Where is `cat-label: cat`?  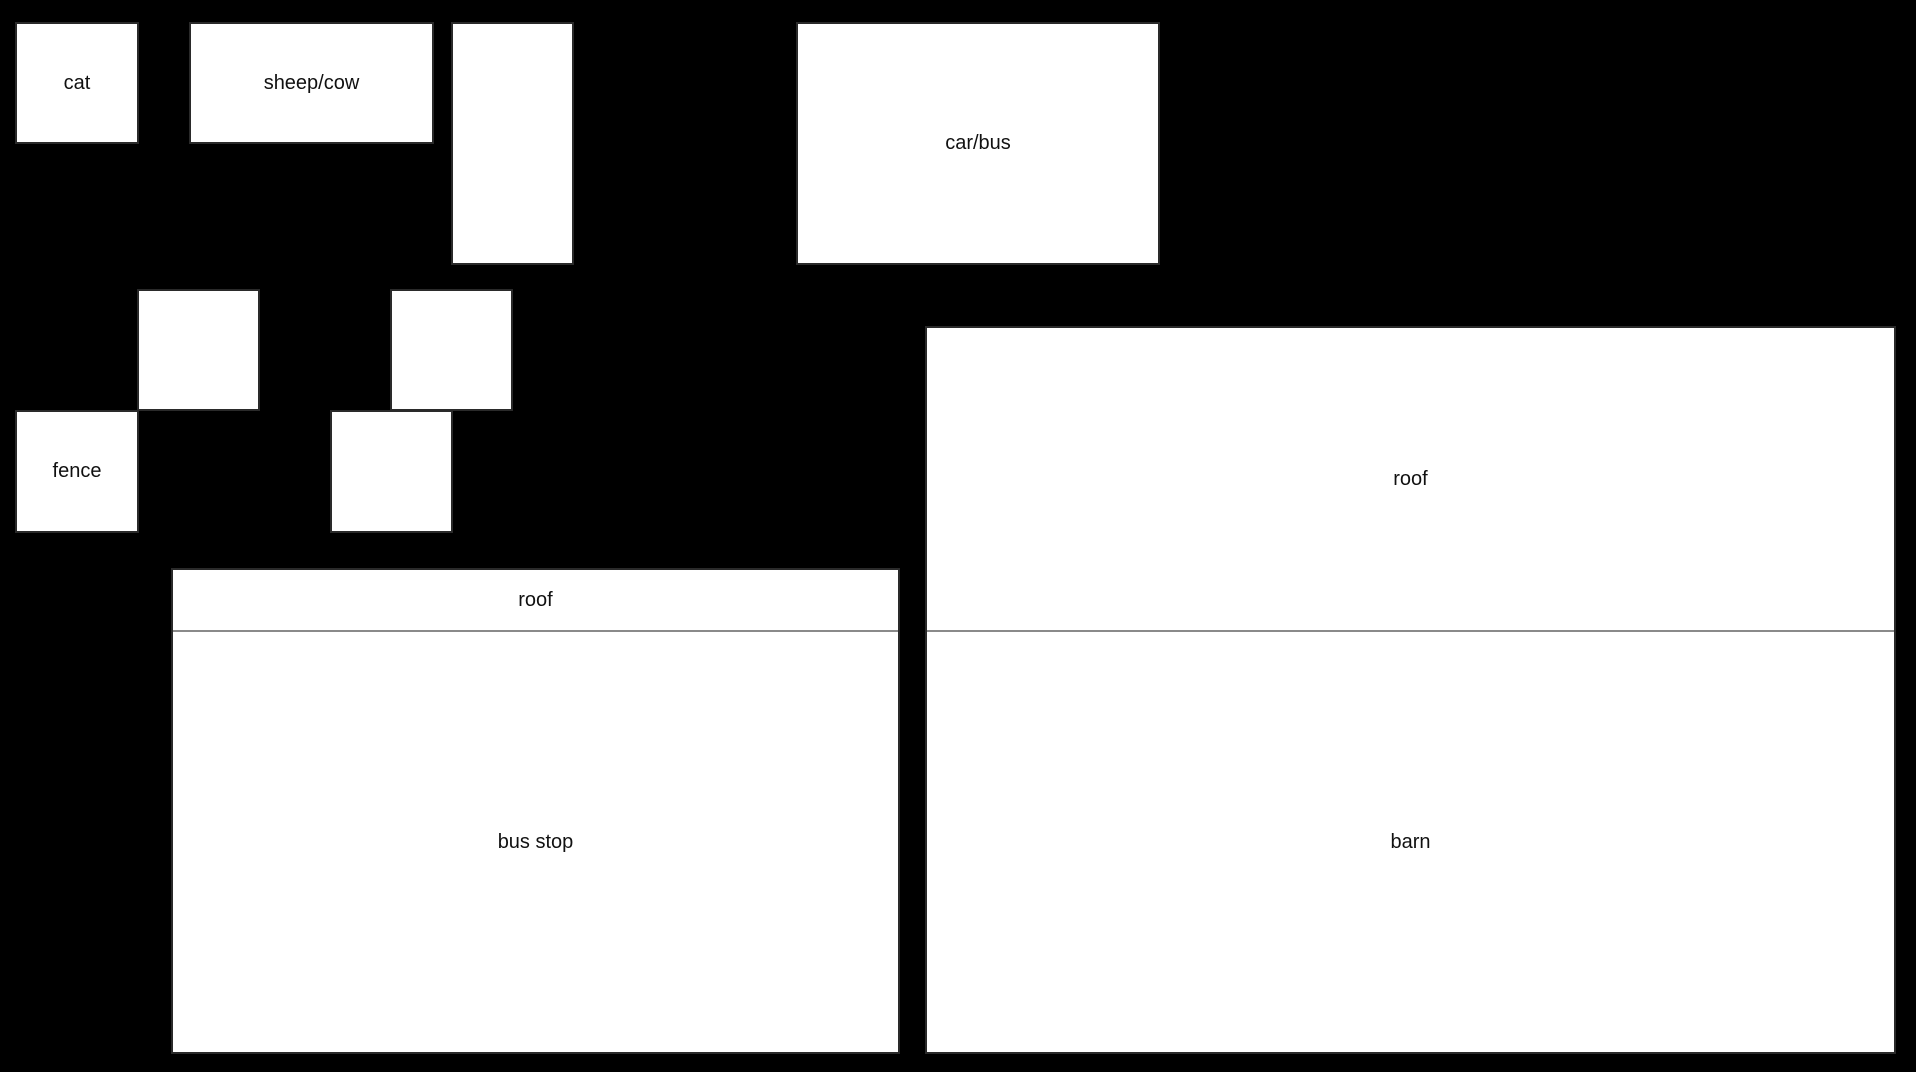 cat-label: cat is located at coordinates (77, 82).